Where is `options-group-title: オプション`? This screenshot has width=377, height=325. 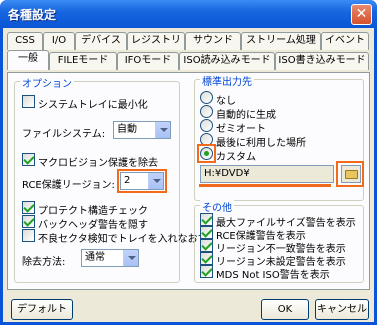
options-group-title: オプション is located at coordinates (47, 82).